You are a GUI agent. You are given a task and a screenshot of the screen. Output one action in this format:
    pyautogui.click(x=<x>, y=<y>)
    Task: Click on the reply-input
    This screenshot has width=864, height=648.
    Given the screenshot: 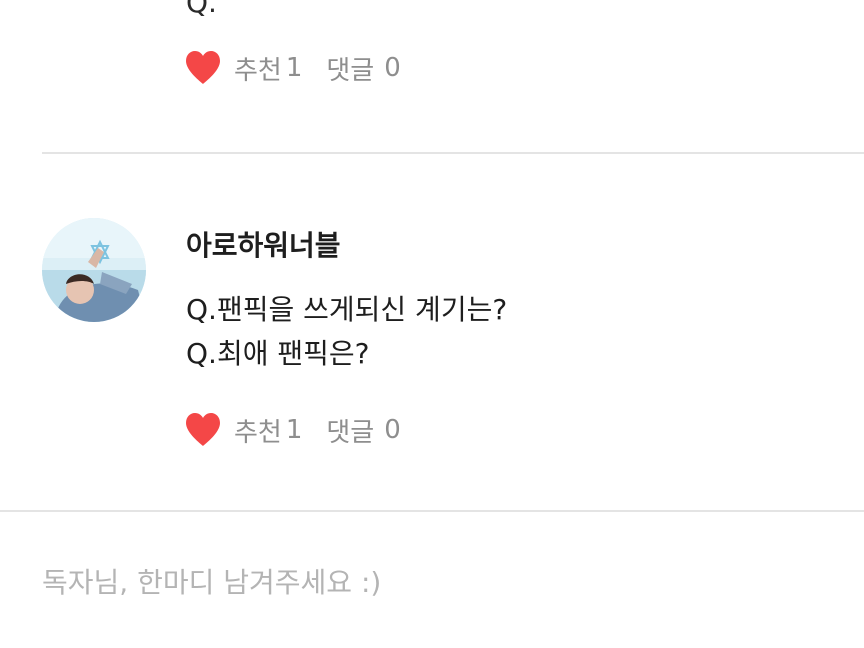 What is the action you would take?
    pyautogui.click(x=442, y=582)
    